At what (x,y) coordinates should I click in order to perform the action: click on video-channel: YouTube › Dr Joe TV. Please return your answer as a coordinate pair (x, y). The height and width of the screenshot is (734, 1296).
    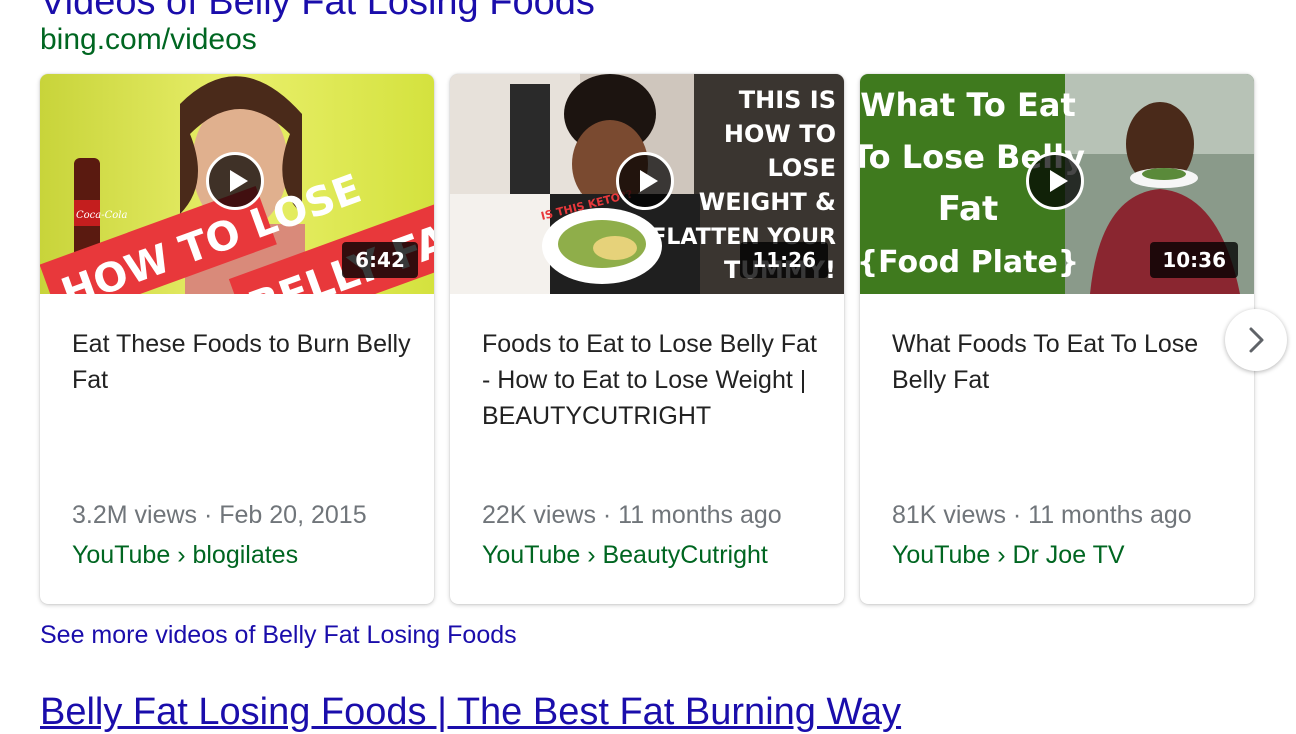
    Looking at the image, I should click on (1008, 555).